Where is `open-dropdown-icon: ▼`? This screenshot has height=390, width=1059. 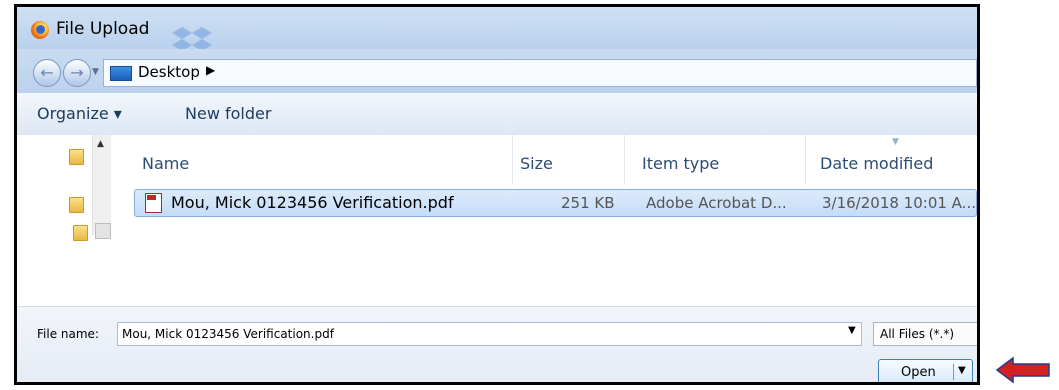
open-dropdown-icon: ▼ is located at coordinates (962, 370).